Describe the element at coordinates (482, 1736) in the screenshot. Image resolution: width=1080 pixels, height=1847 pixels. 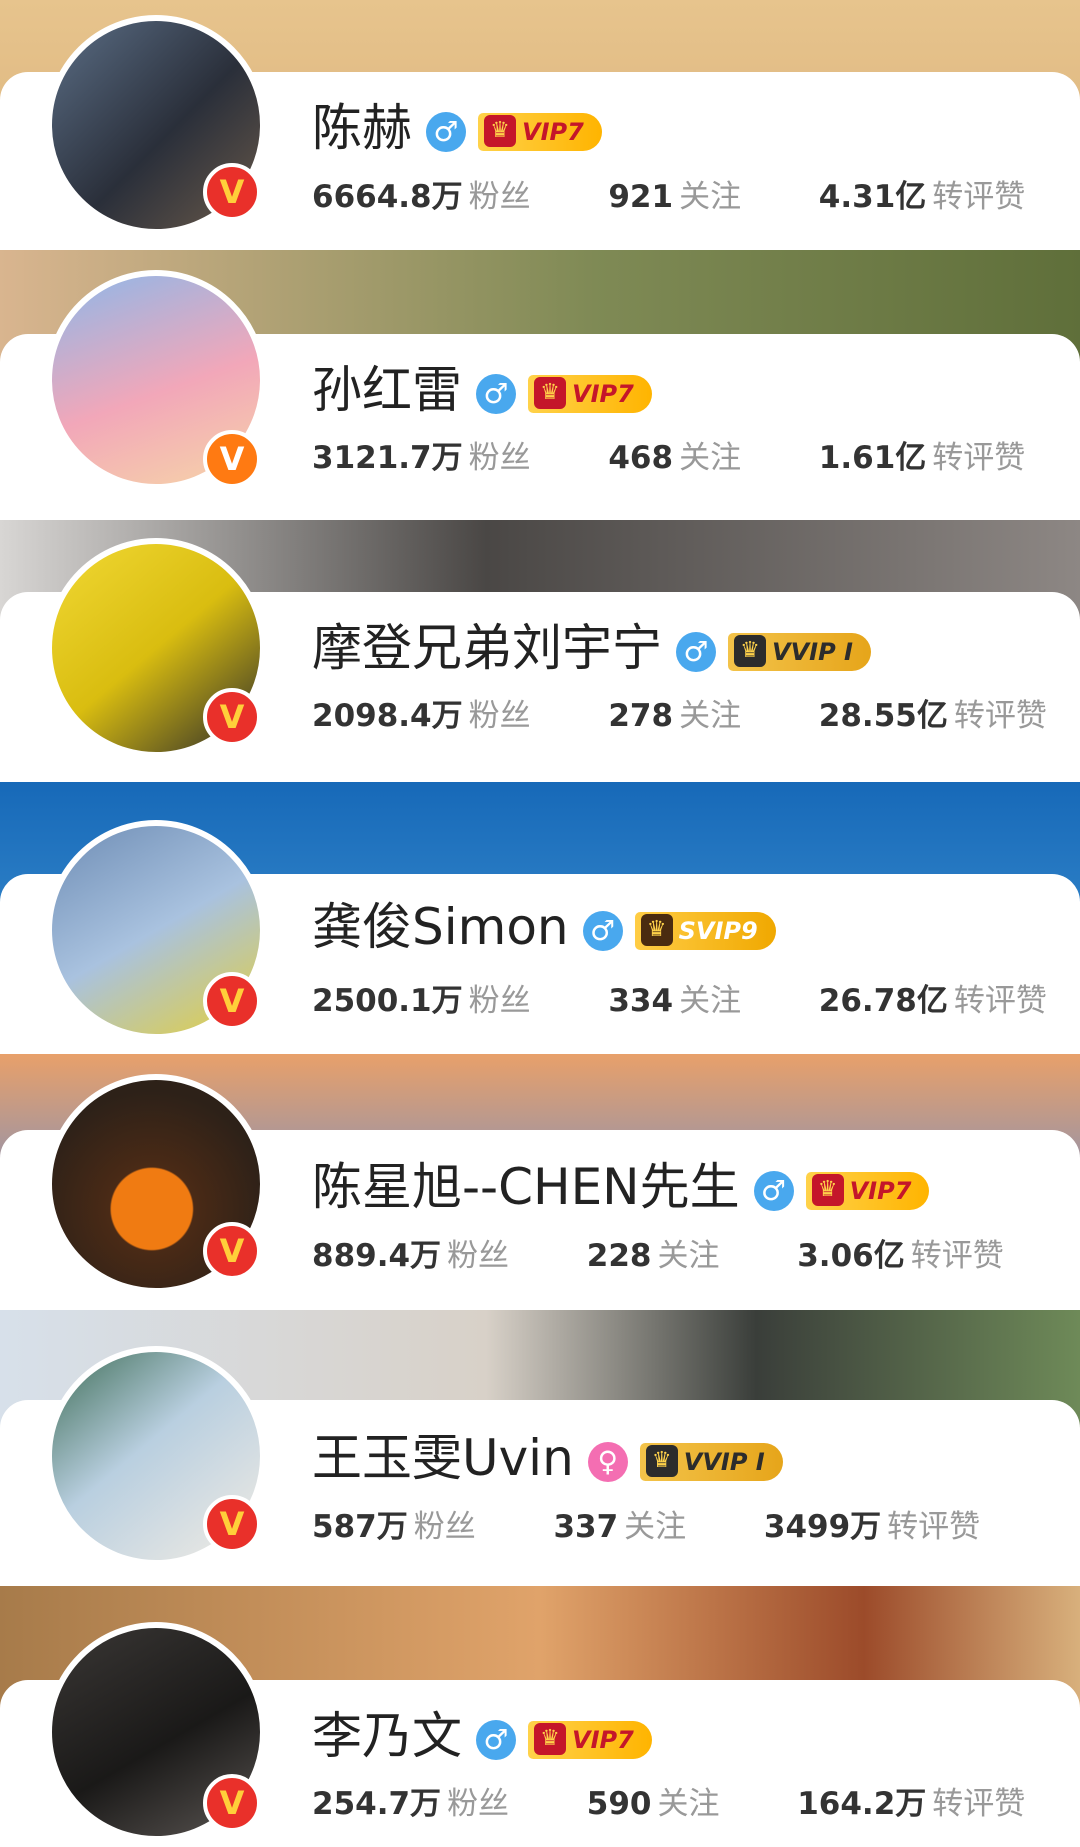
I see `profile-name-line: 李乃文 ♂ ♛ VIP7` at that location.